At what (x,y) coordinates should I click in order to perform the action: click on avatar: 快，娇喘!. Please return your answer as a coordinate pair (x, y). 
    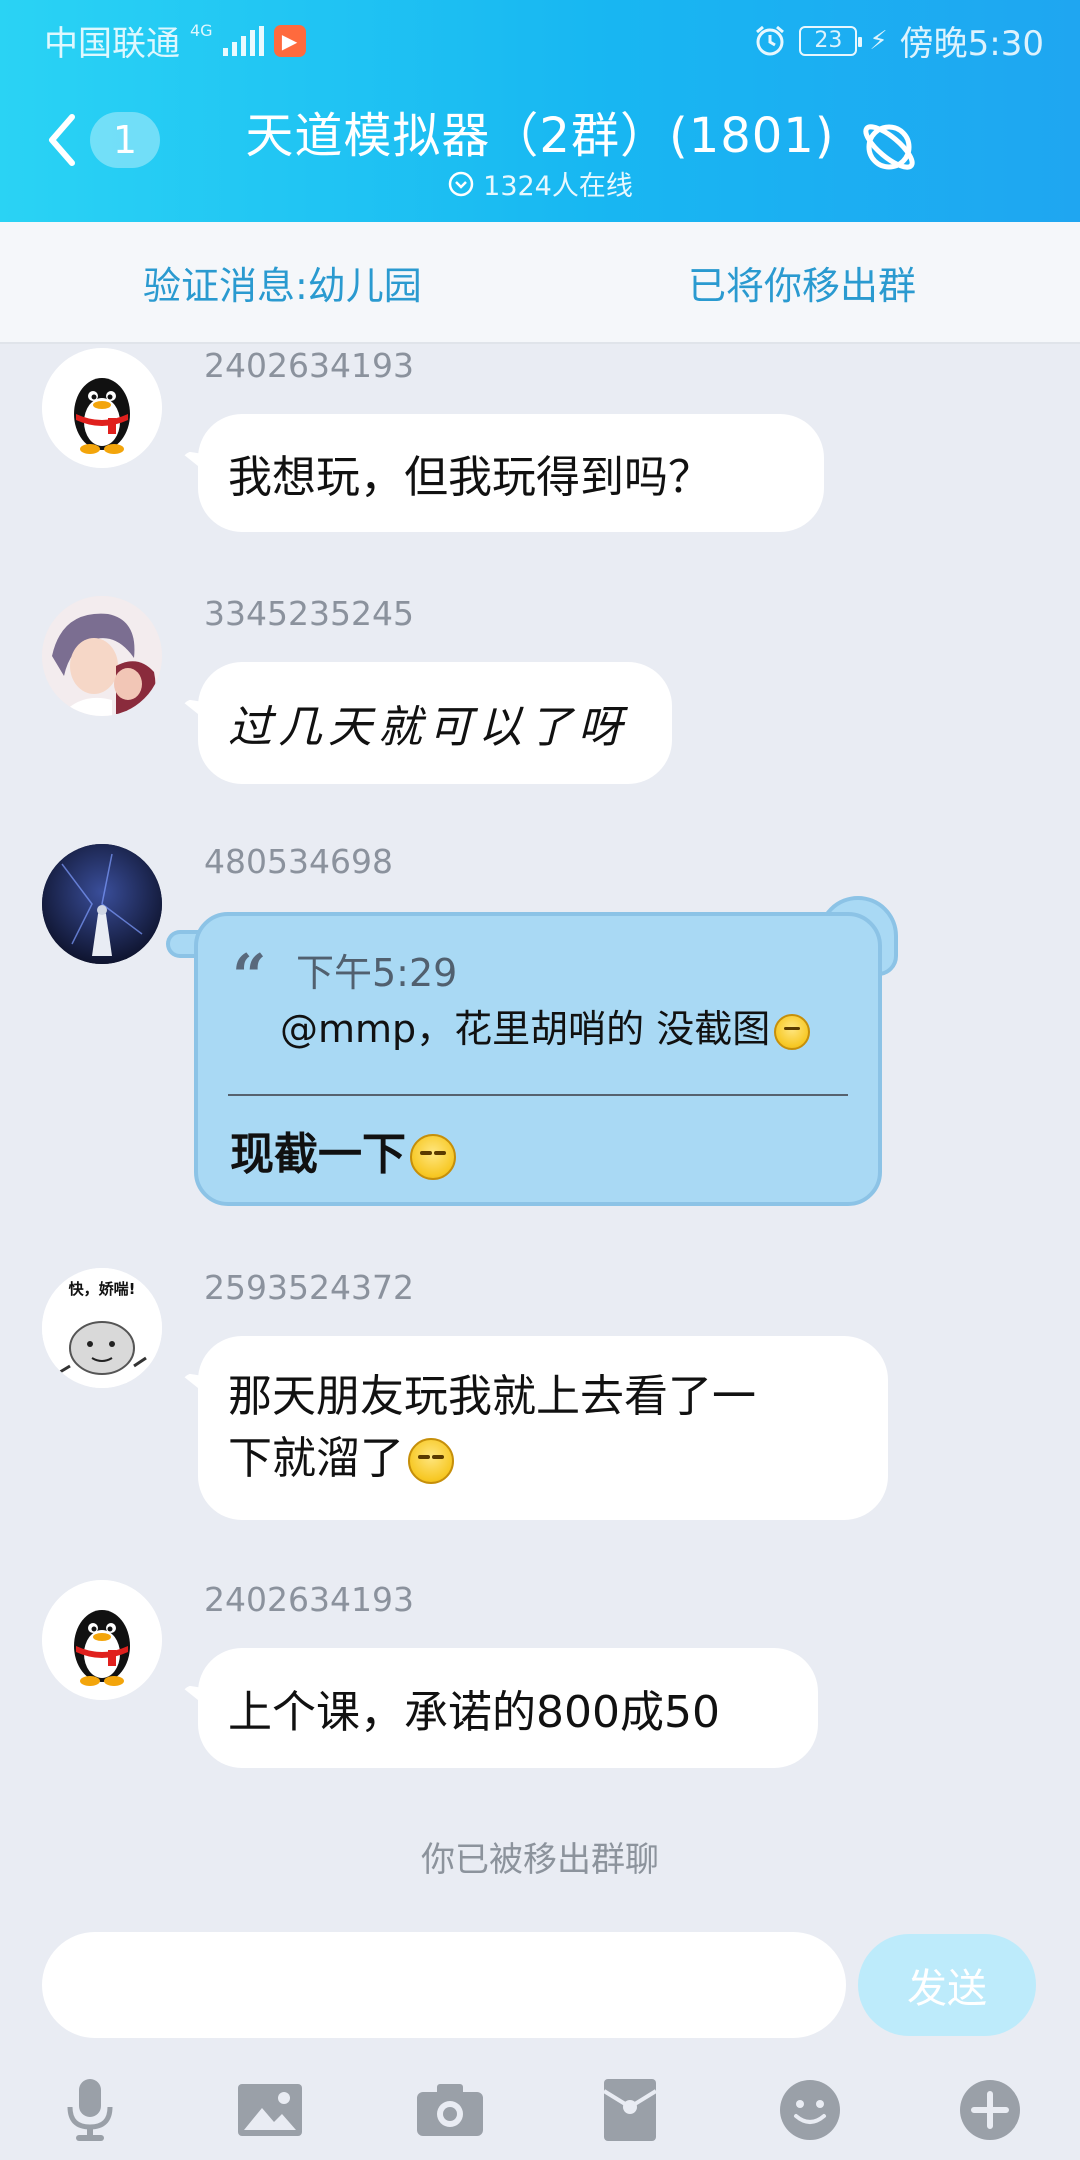
    Looking at the image, I should click on (102, 1328).